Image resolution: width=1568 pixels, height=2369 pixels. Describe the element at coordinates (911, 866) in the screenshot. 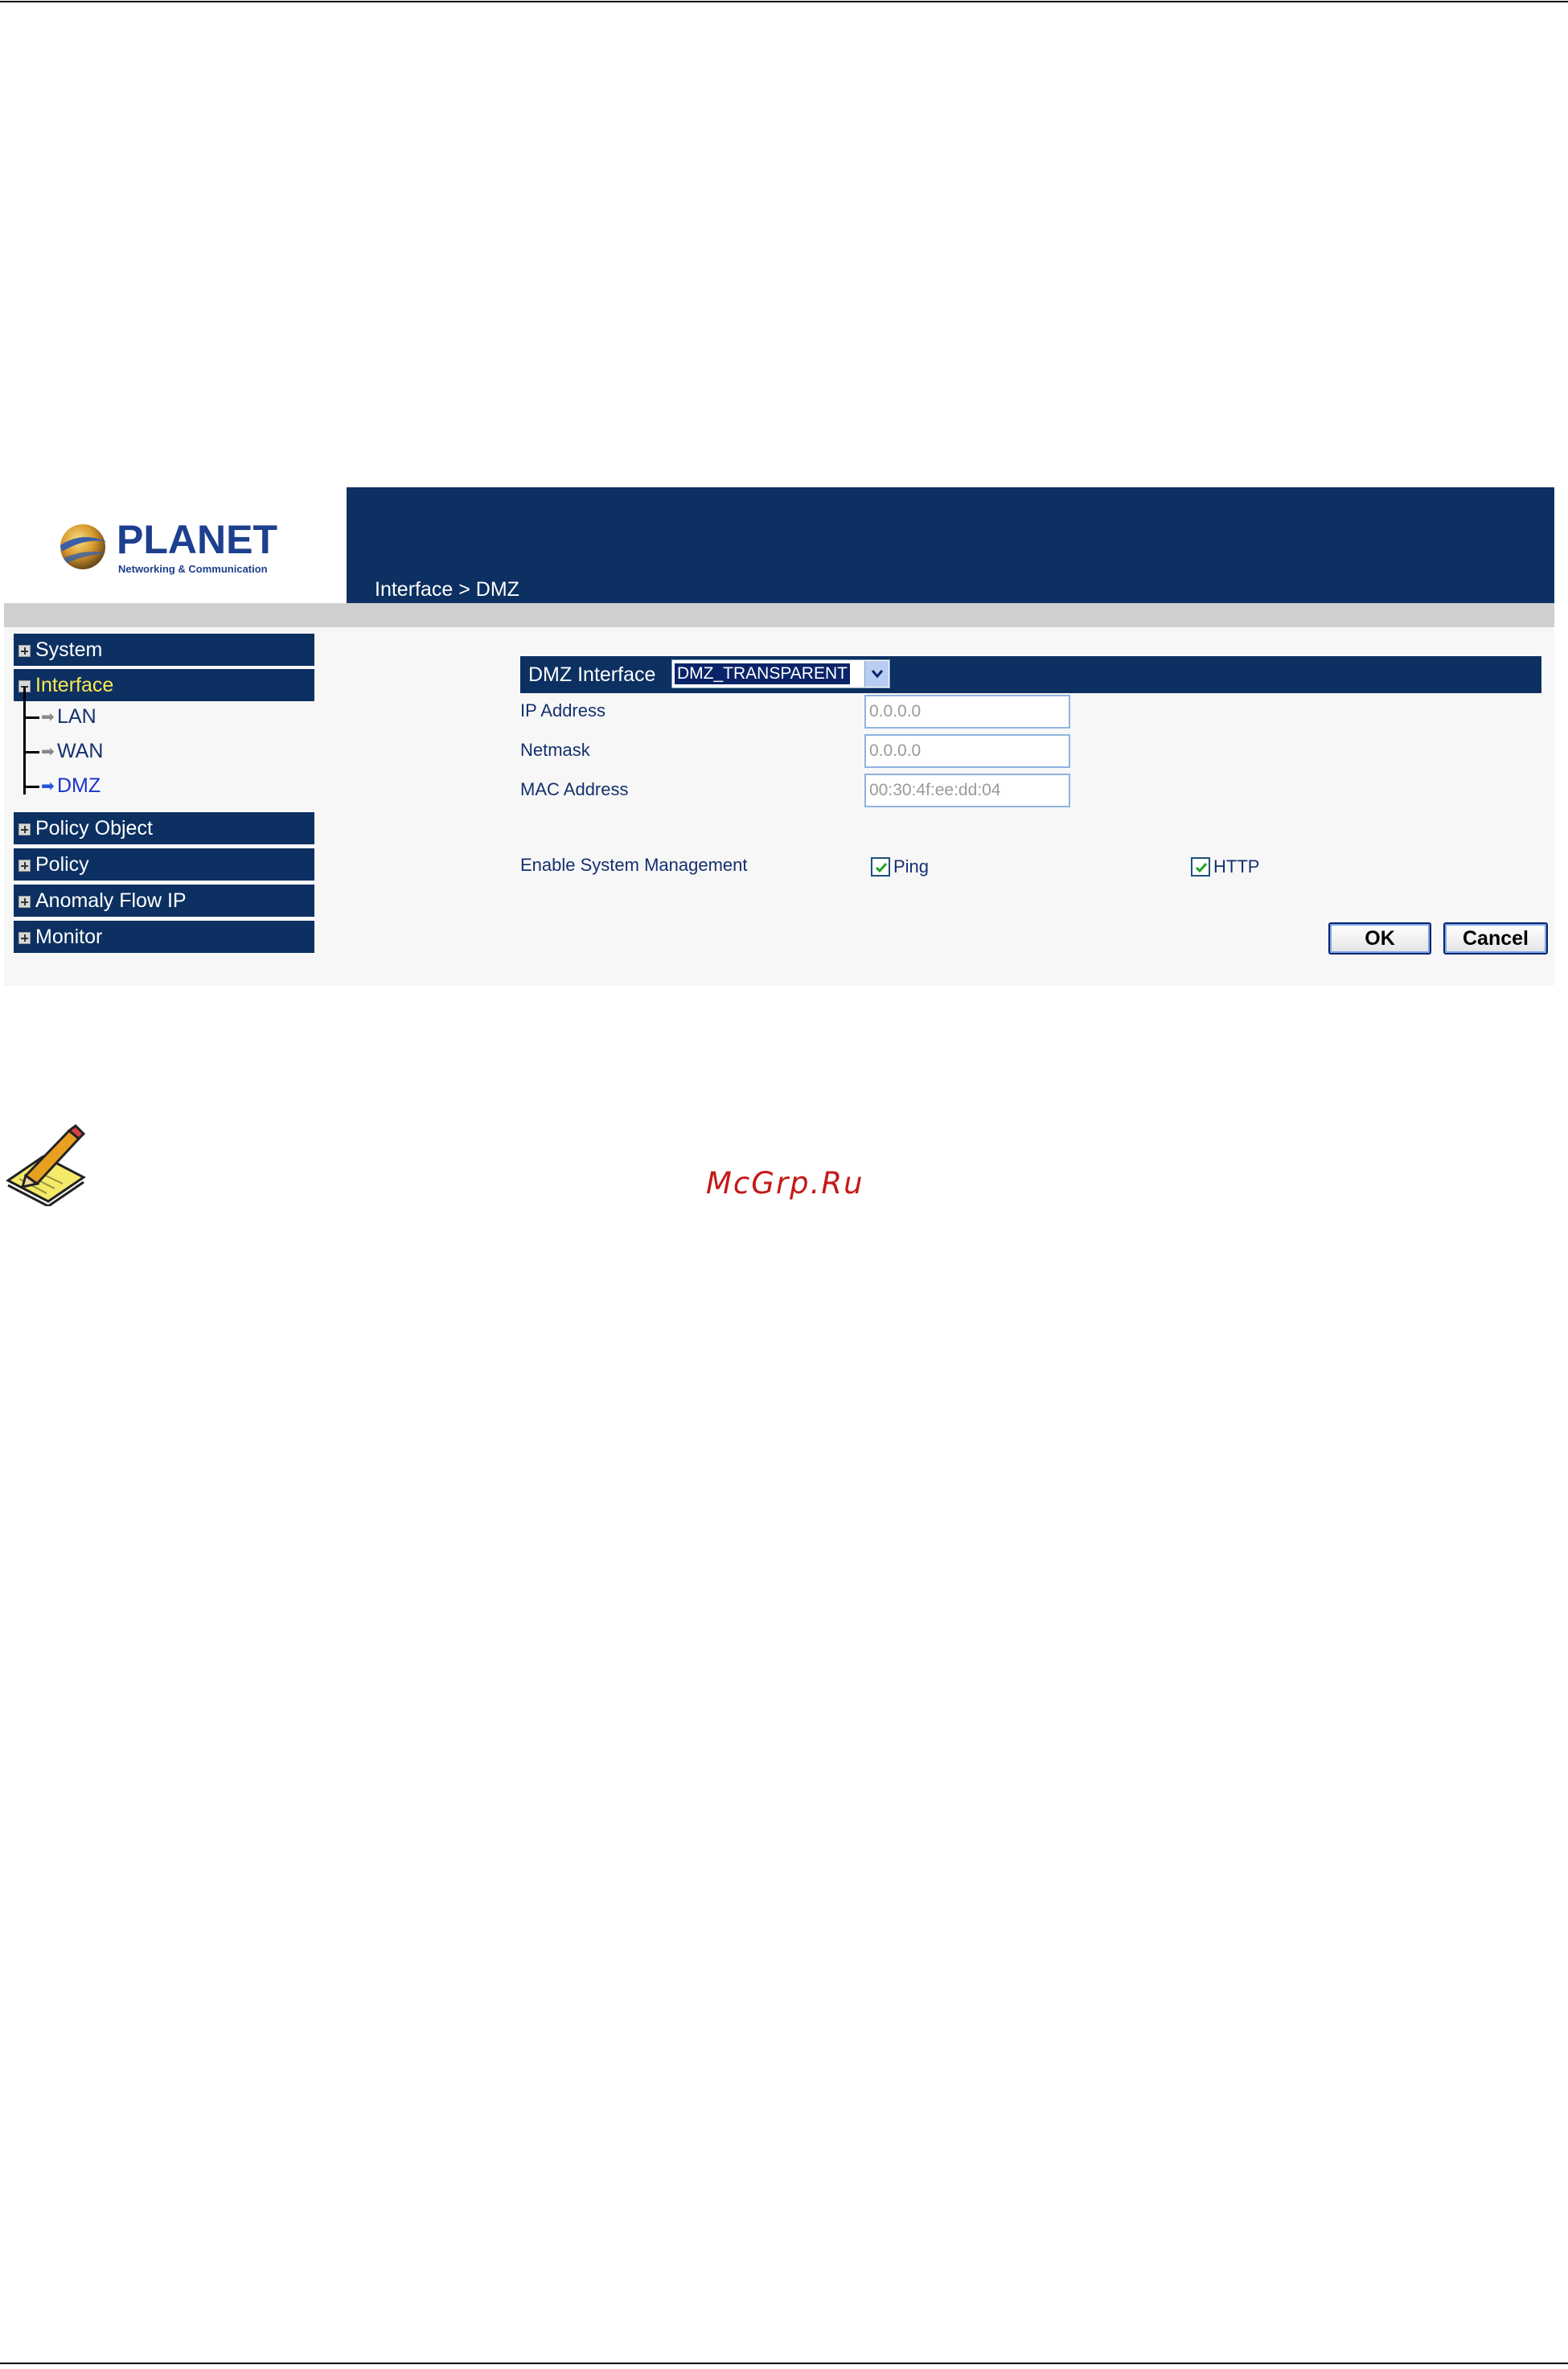

I see `ping-label: Ping` at that location.